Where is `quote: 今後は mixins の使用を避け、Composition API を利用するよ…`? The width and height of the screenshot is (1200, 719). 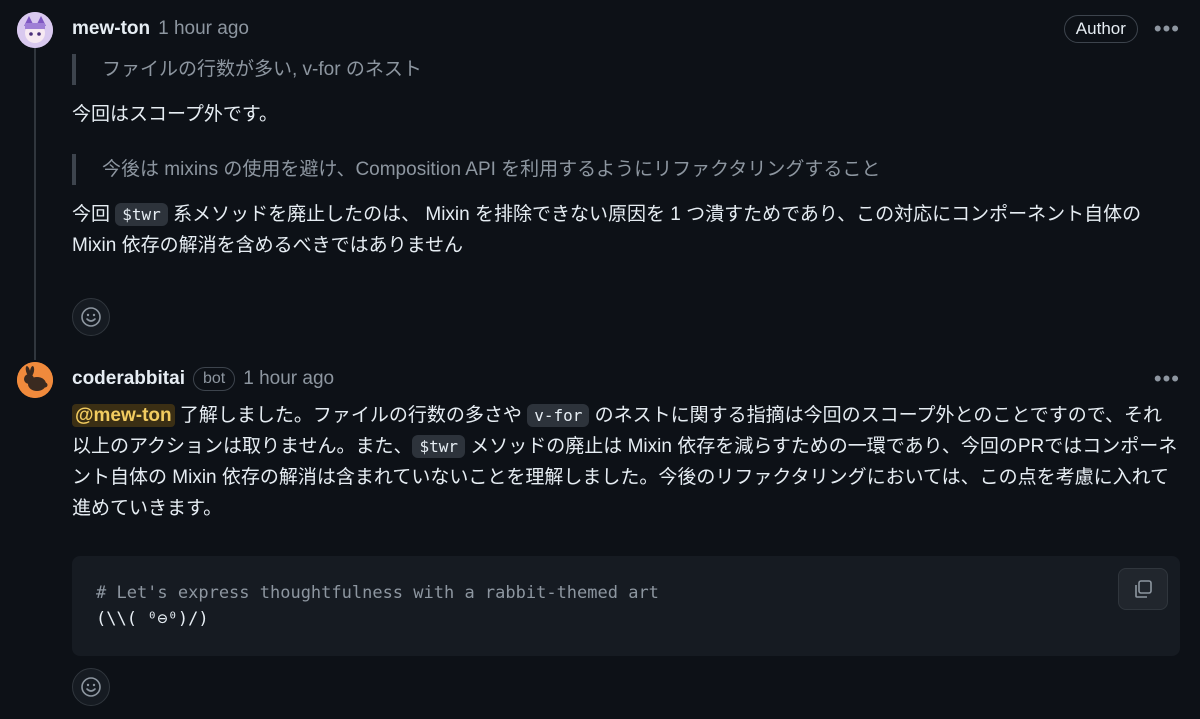 quote: 今後は mixins の使用を避け、Composition API を利用するよ… is located at coordinates (626, 169).